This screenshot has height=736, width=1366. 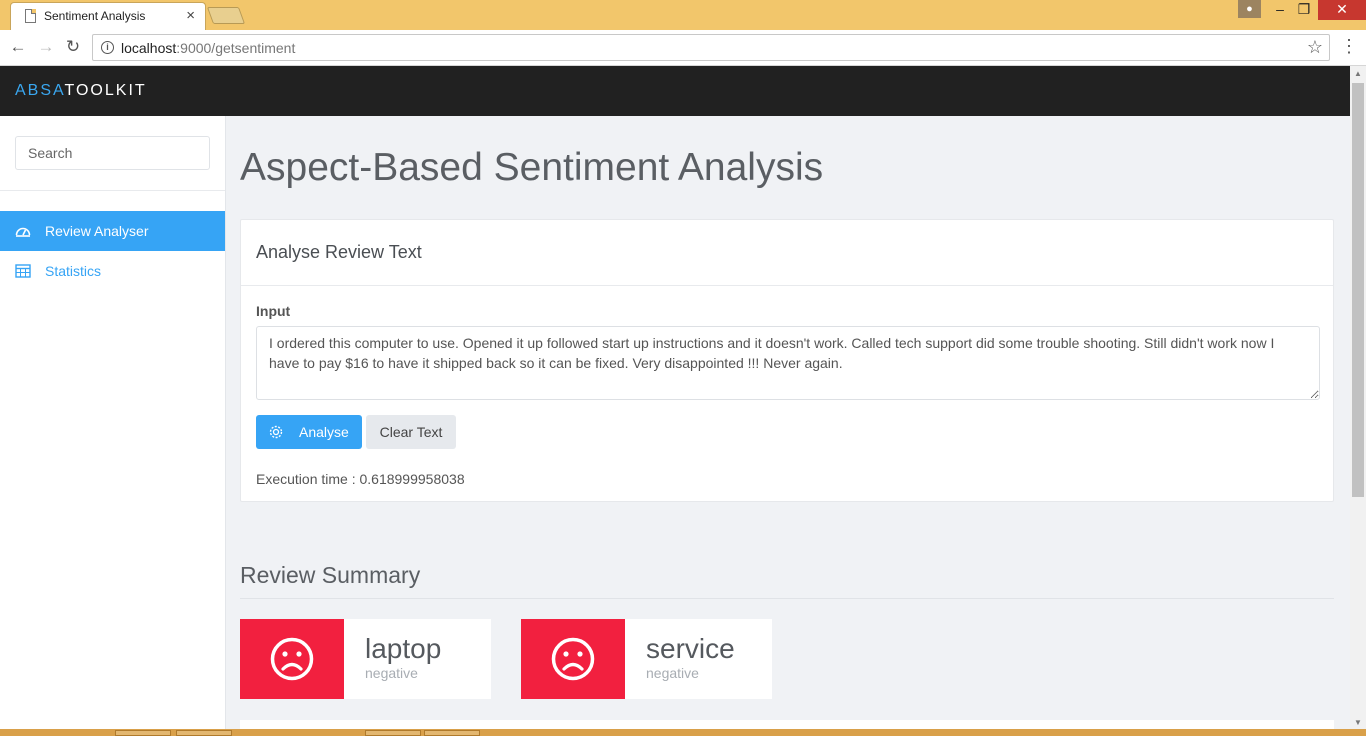 What do you see at coordinates (97, 231) in the screenshot?
I see `sidebar-item-label: Review Analyser` at bounding box center [97, 231].